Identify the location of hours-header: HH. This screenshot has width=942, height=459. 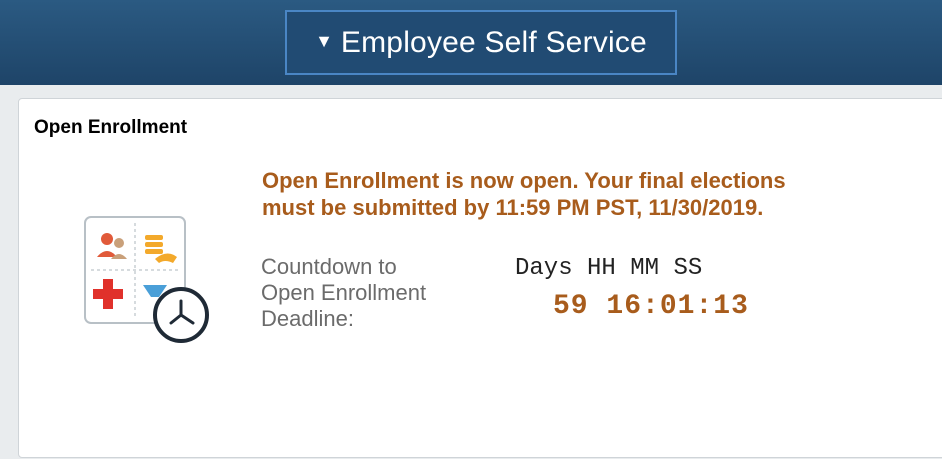
(601, 268).